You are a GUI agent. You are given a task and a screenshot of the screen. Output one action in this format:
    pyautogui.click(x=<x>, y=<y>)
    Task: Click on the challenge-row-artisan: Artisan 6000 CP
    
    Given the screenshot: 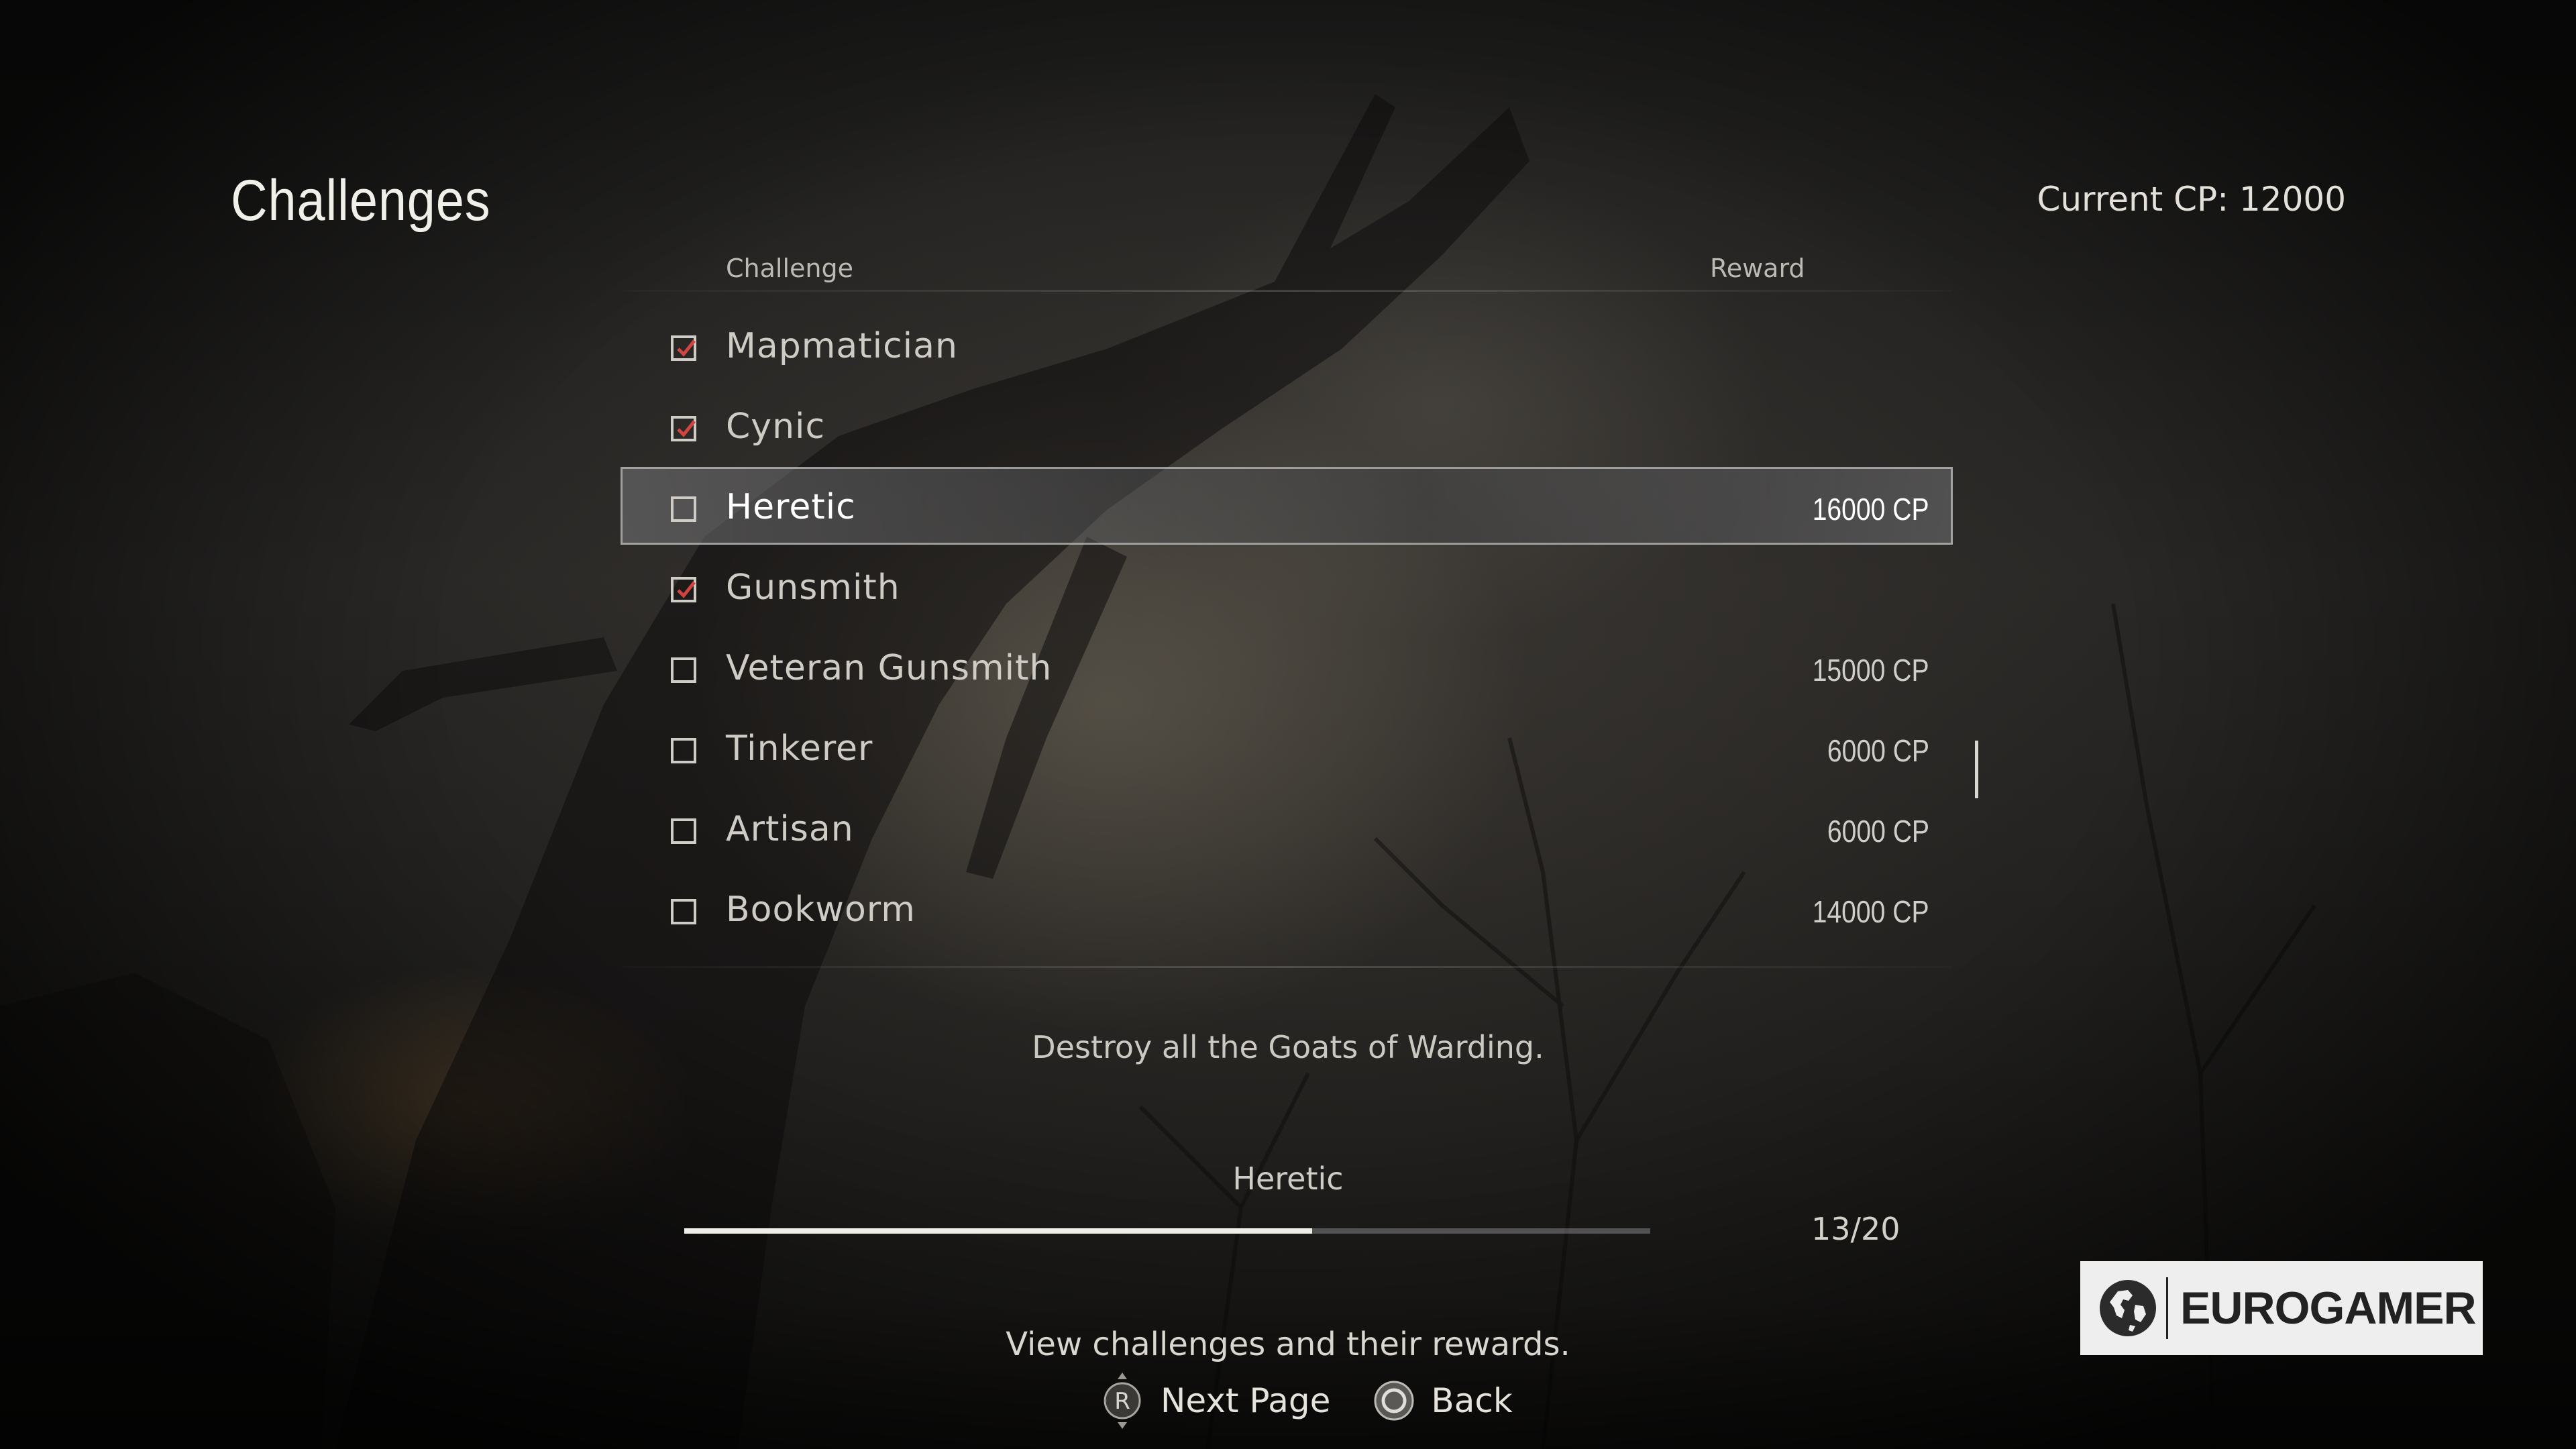 What is the action you would take?
    pyautogui.click(x=1288, y=830)
    